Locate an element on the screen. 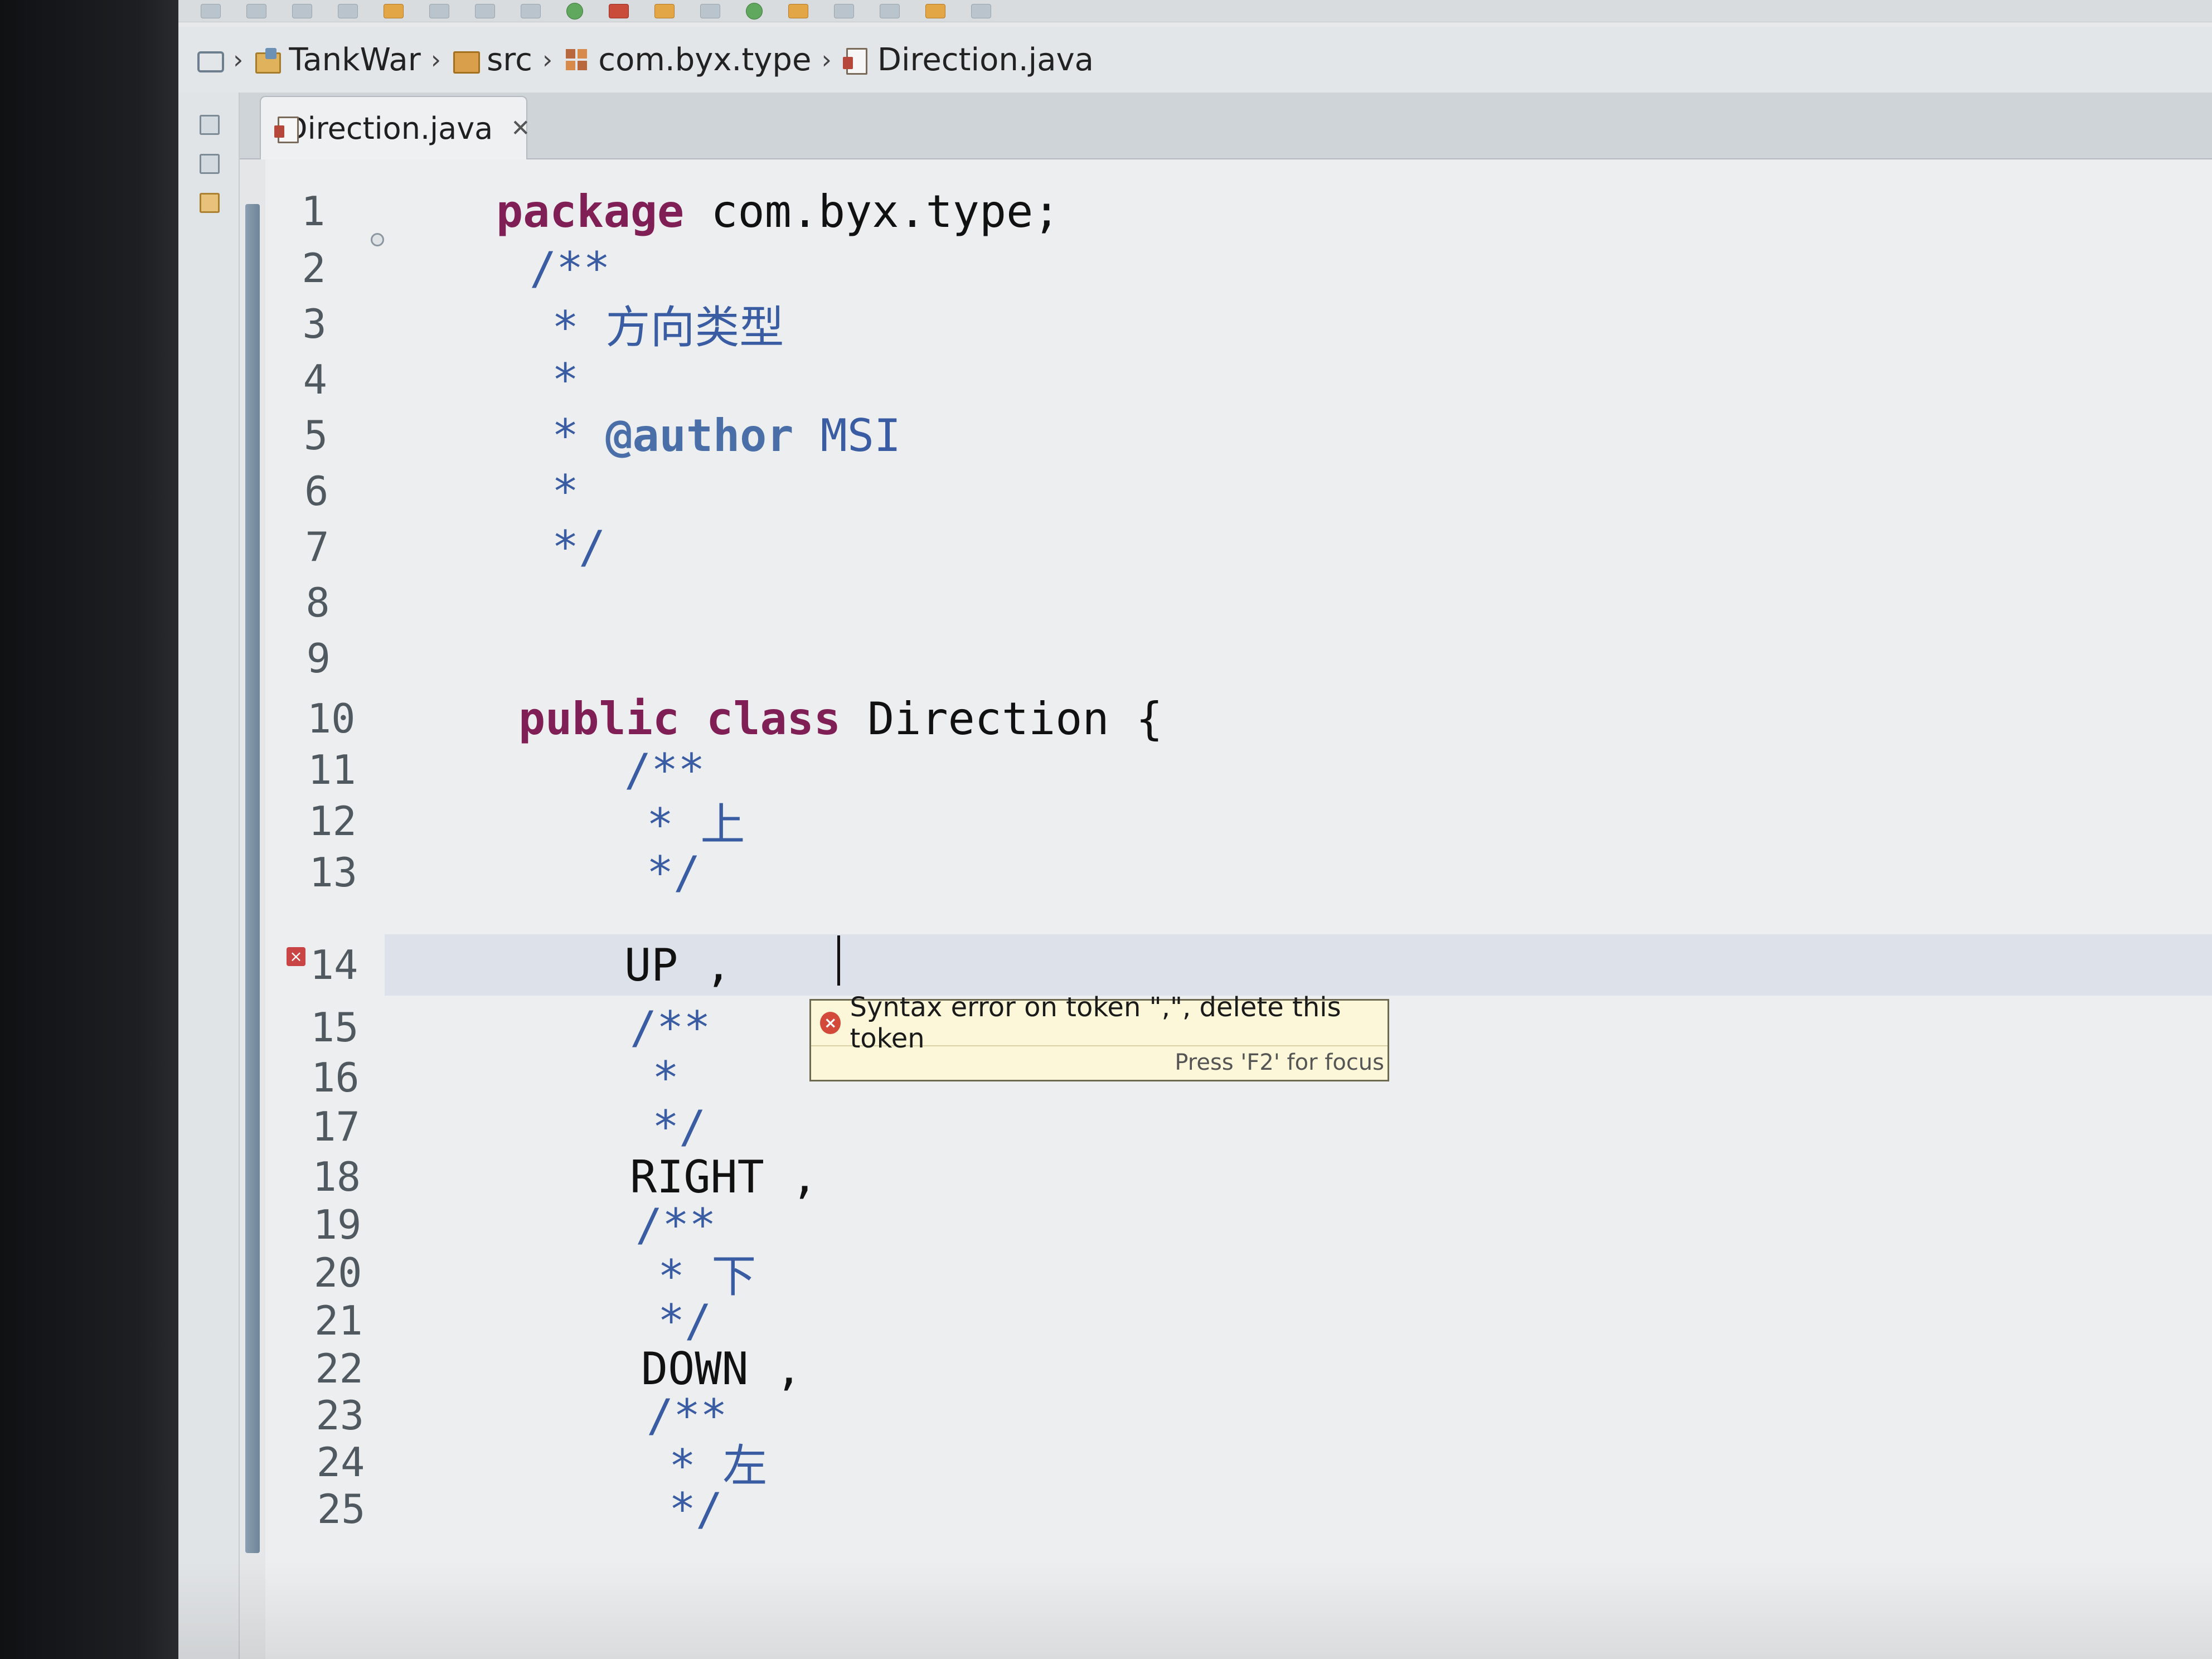 The image size is (2212, 1659). code-line: 9 is located at coordinates (1226, 658).